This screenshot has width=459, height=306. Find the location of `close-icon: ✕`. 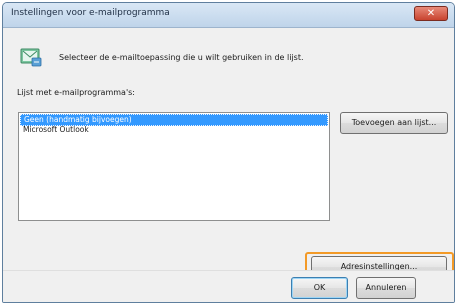

close-icon: ✕ is located at coordinates (431, 13).